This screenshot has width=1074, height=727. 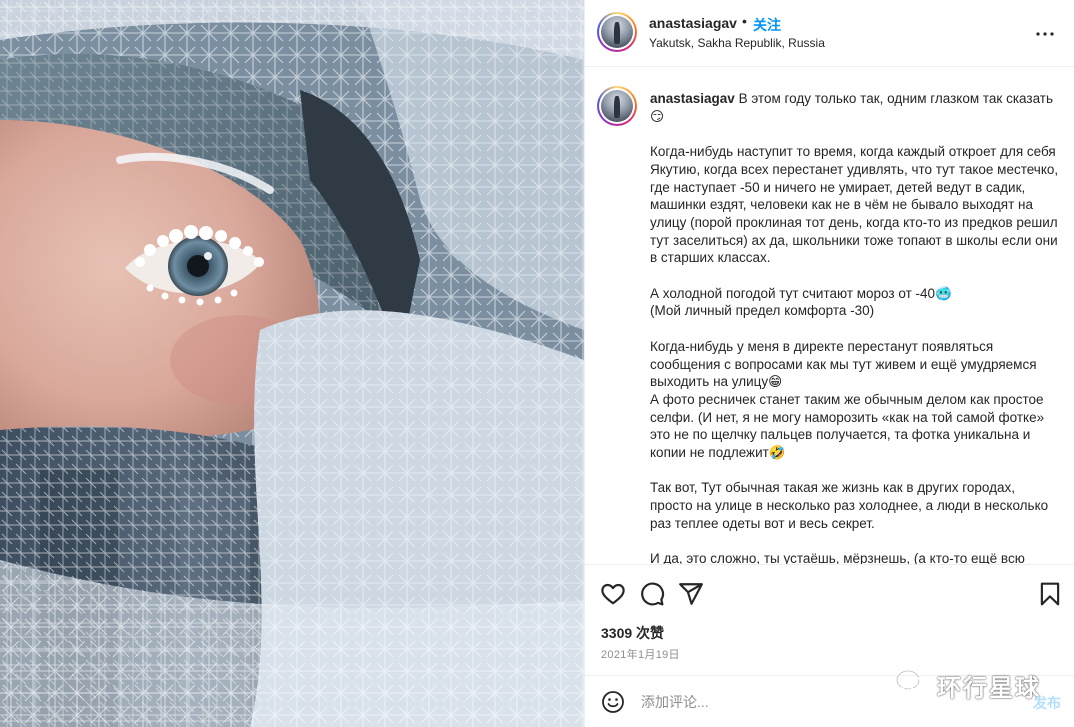 I want to click on caption-username: anastasiagav, so click(x=692, y=98).